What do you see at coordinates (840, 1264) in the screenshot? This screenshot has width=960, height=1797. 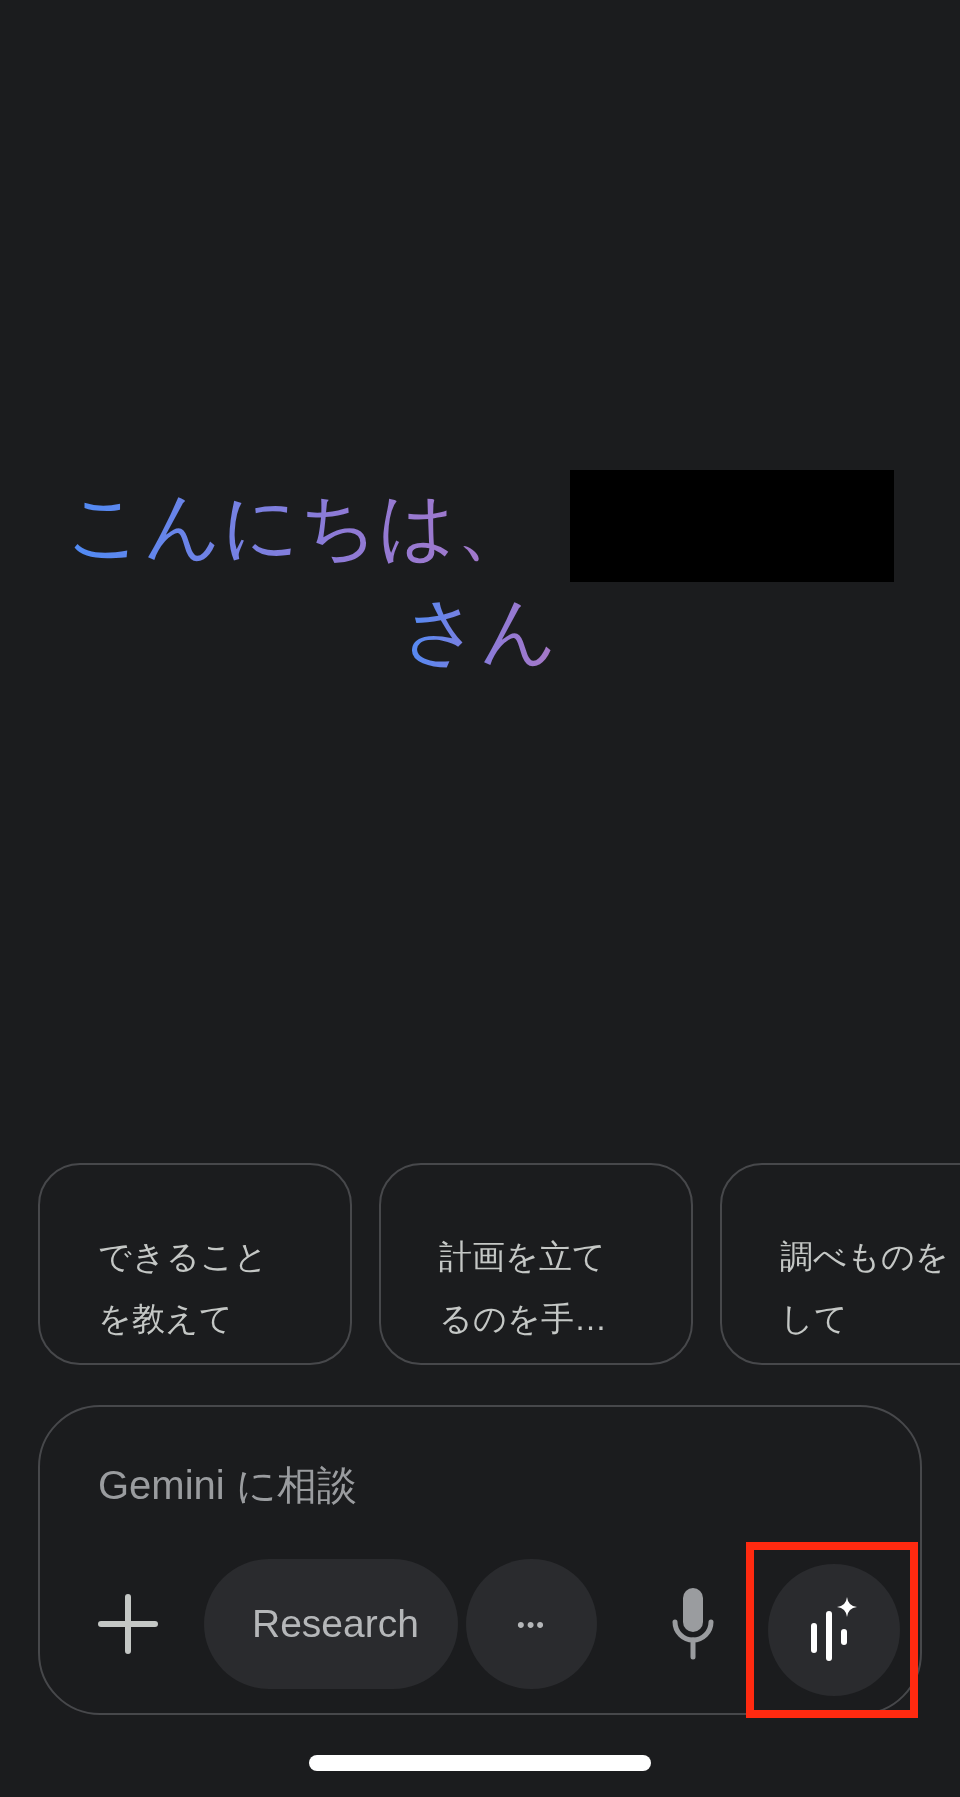 I see `suggestion-chip: 調べものを して` at bounding box center [840, 1264].